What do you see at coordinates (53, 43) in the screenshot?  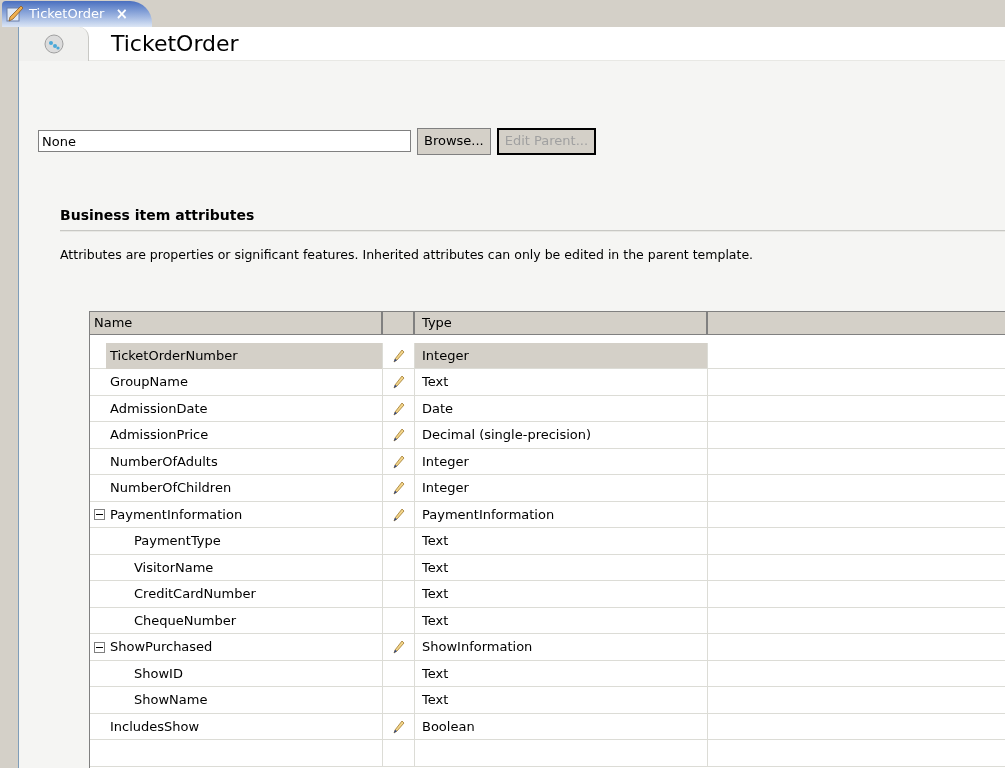 I see `business-item-icon` at bounding box center [53, 43].